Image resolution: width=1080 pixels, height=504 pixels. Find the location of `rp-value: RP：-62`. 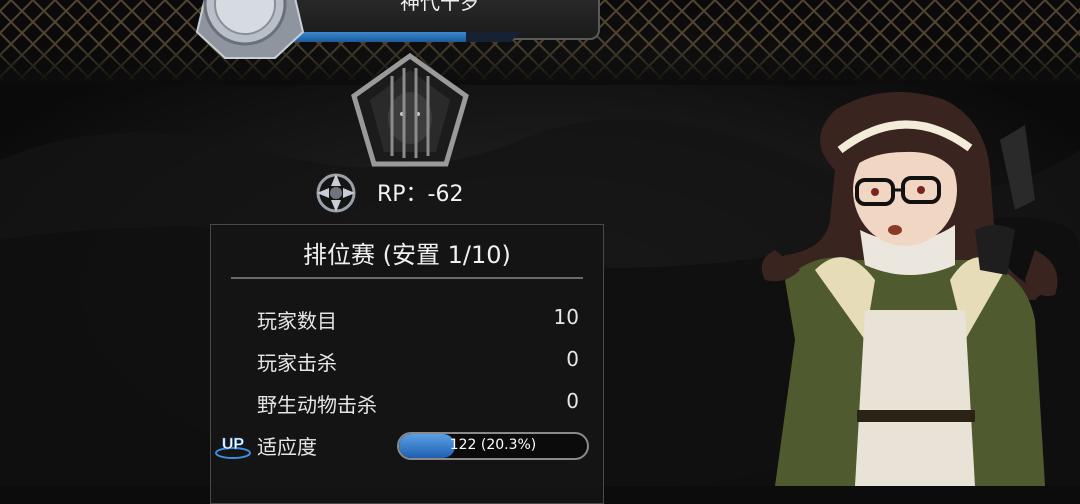

rp-value: RP：-62 is located at coordinates (420, 194).